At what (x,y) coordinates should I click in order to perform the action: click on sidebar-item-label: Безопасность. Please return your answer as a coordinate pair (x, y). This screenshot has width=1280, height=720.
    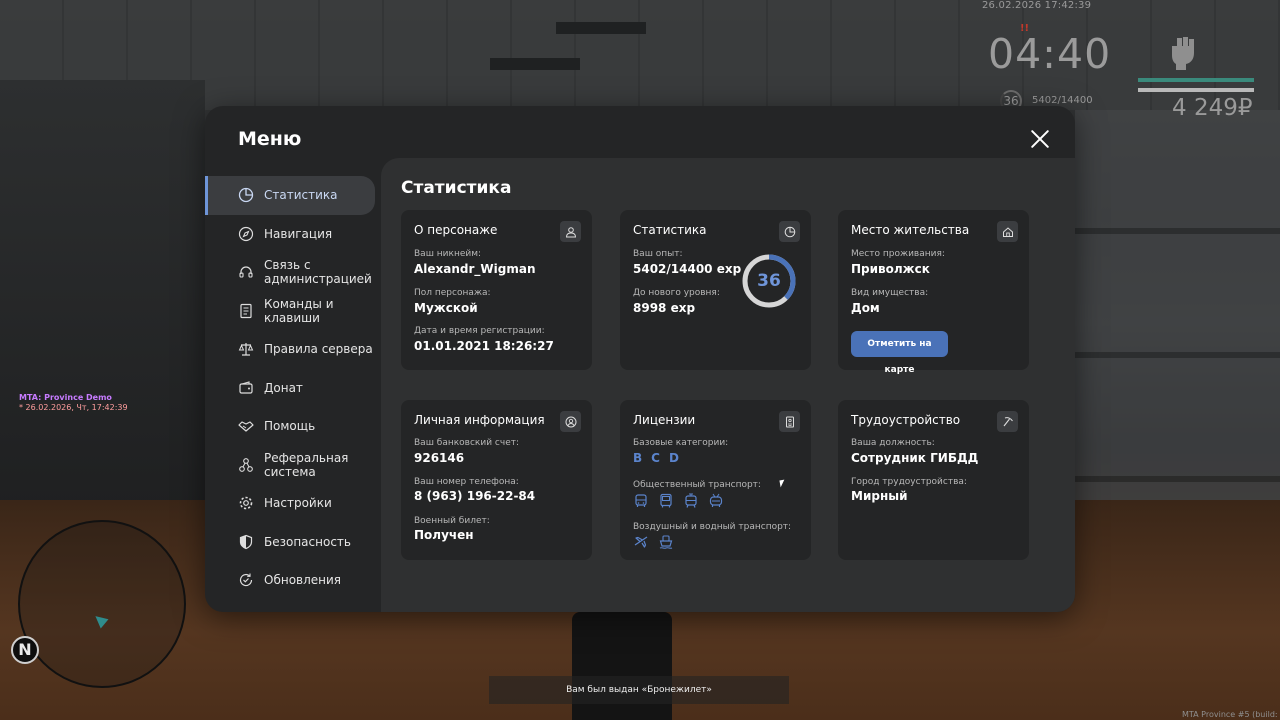
    Looking at the image, I should click on (307, 541).